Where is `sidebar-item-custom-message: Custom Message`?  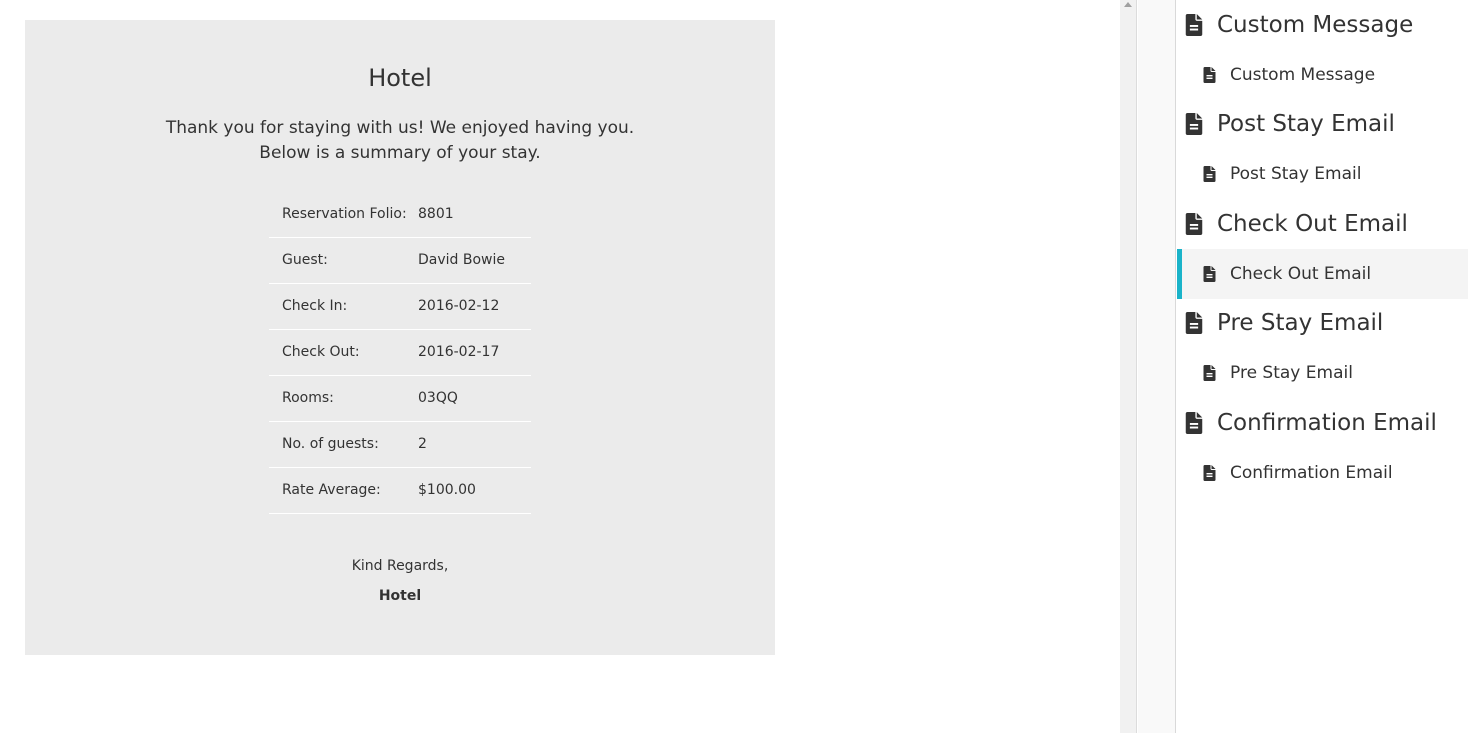
sidebar-item-custom-message: Custom Message is located at coordinates (1322, 75).